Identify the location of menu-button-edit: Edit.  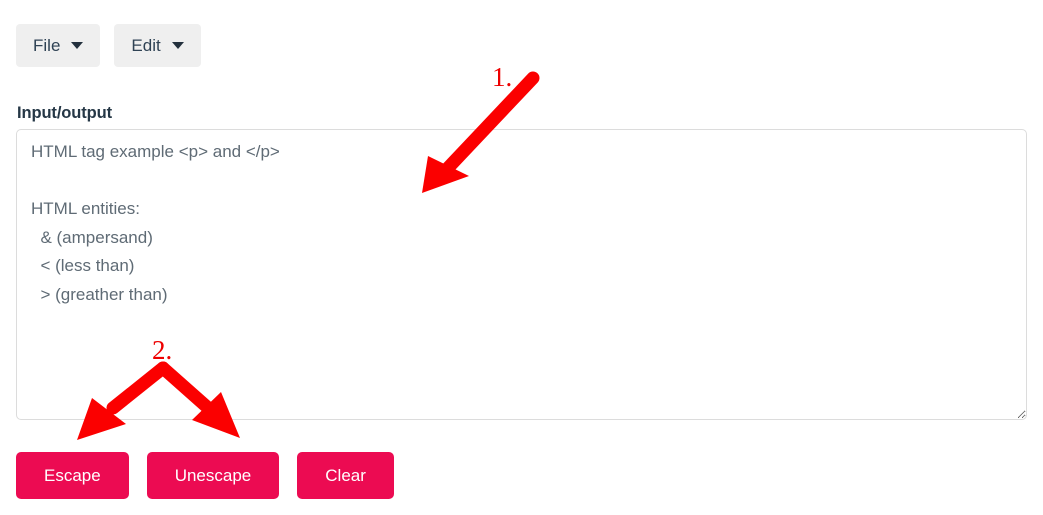
(157, 45).